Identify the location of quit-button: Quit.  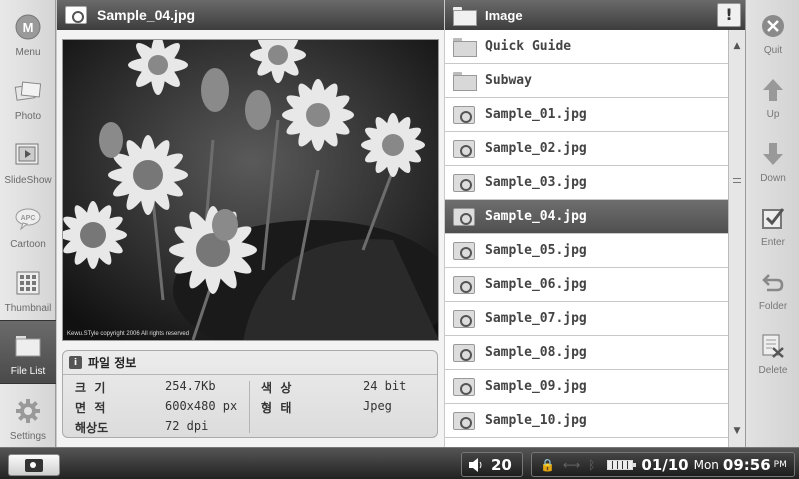
(772, 32).